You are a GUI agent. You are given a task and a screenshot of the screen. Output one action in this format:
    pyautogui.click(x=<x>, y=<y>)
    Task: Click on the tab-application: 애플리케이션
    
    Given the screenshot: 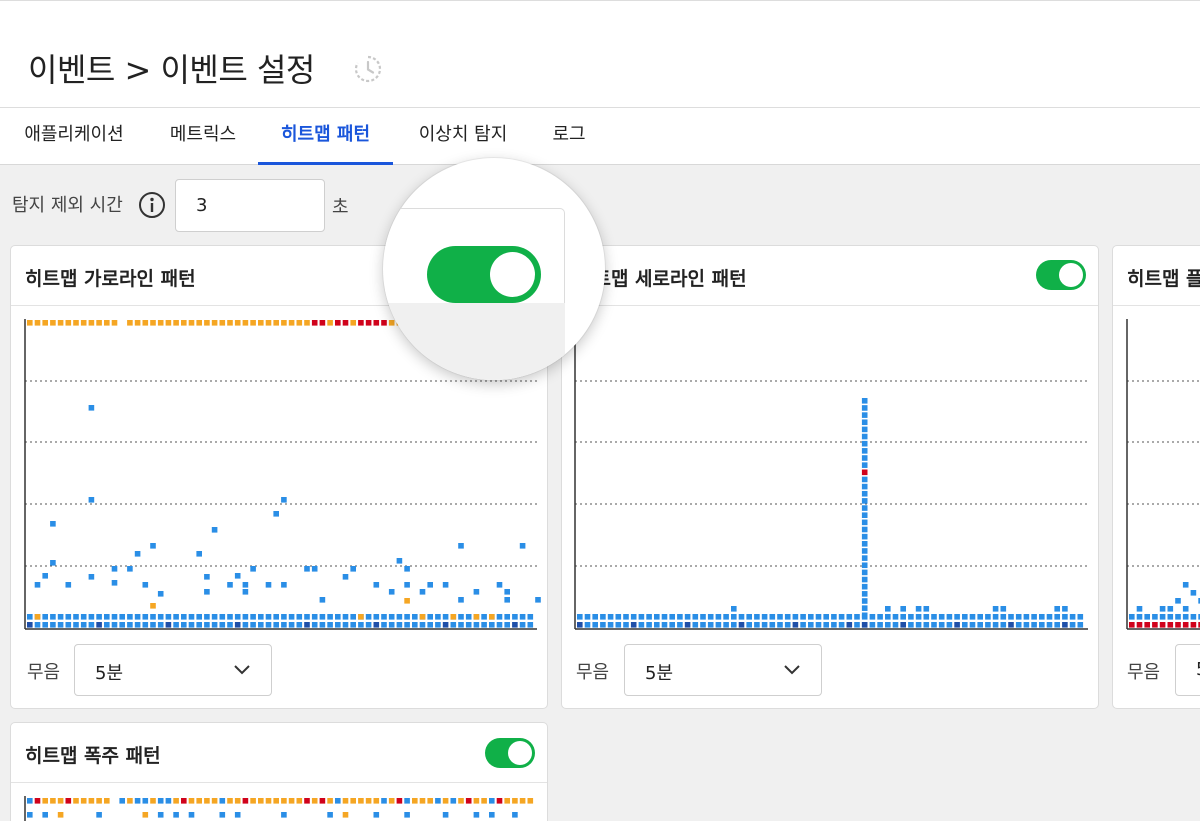 What is the action you would take?
    pyautogui.click(x=74, y=136)
    